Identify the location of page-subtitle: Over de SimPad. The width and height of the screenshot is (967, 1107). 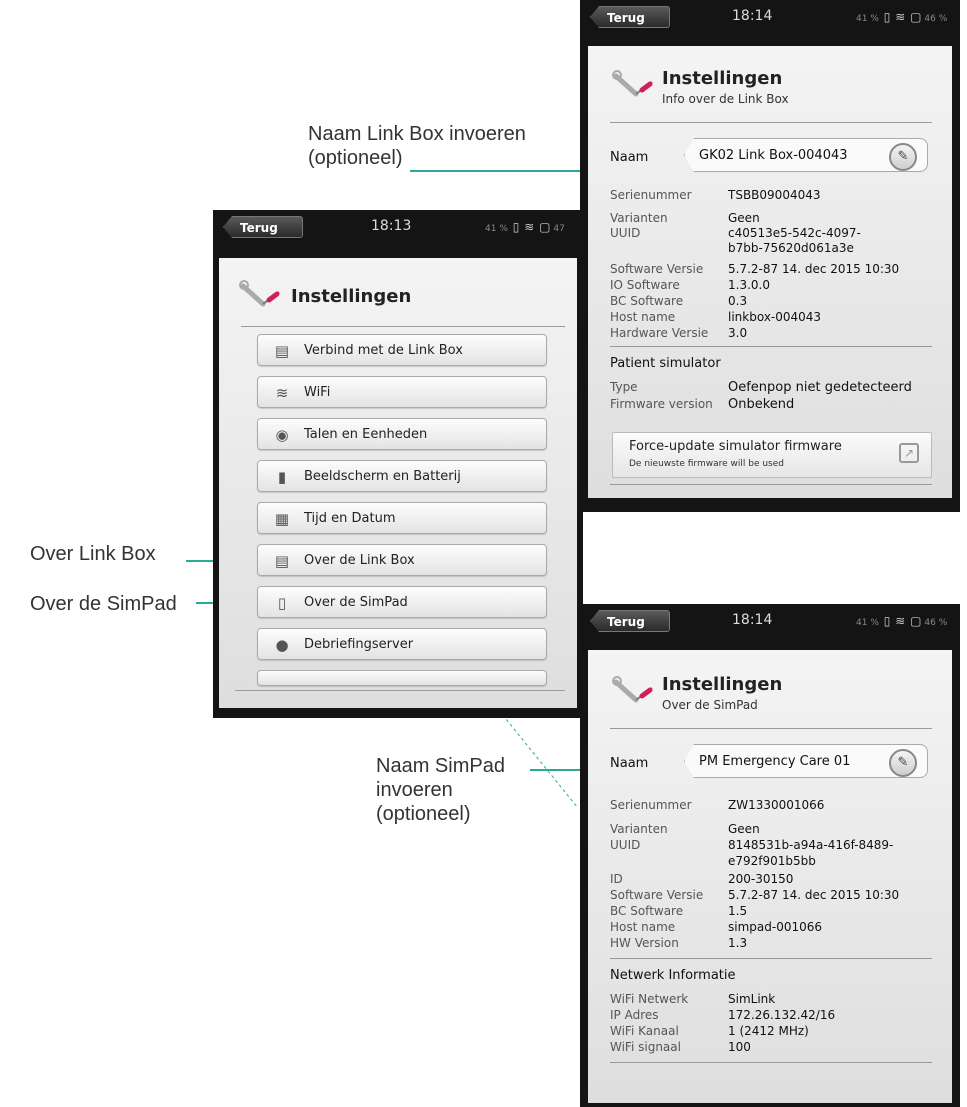
(710, 705).